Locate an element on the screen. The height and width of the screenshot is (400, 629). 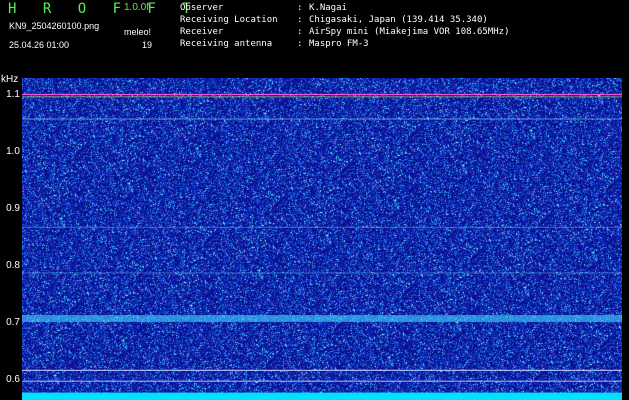
y-tick-label: 1.1 is located at coordinates (13, 95).